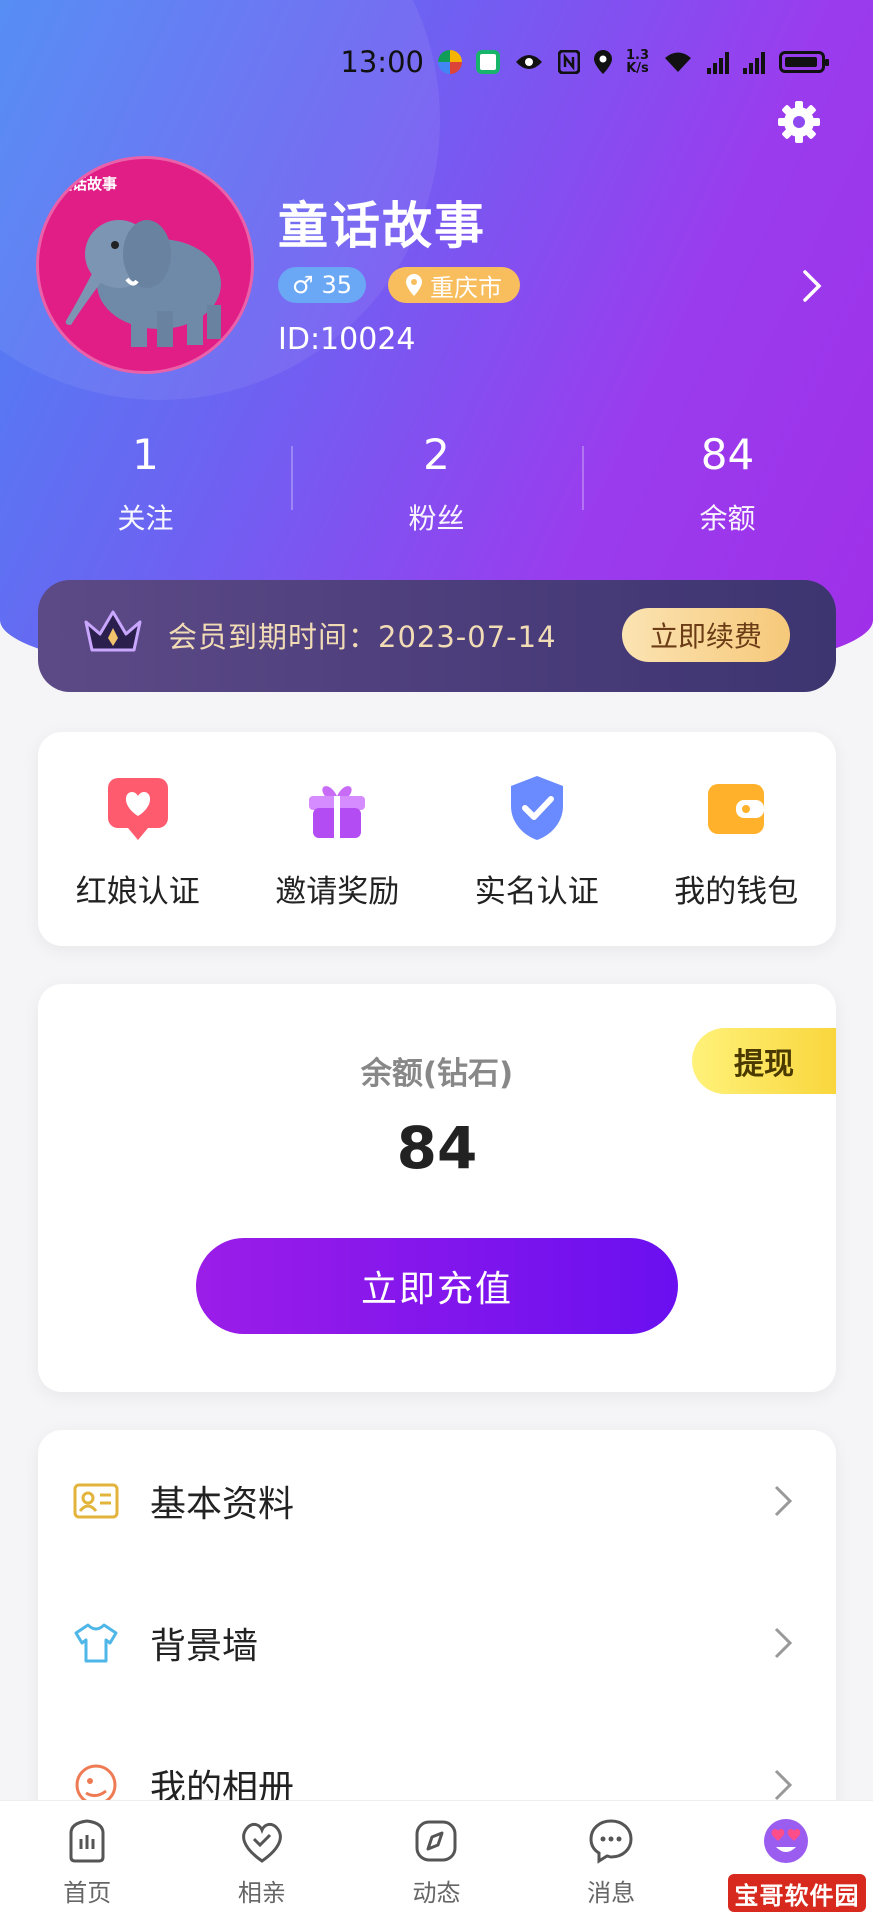  I want to click on stat-value: 2, so click(436, 454).